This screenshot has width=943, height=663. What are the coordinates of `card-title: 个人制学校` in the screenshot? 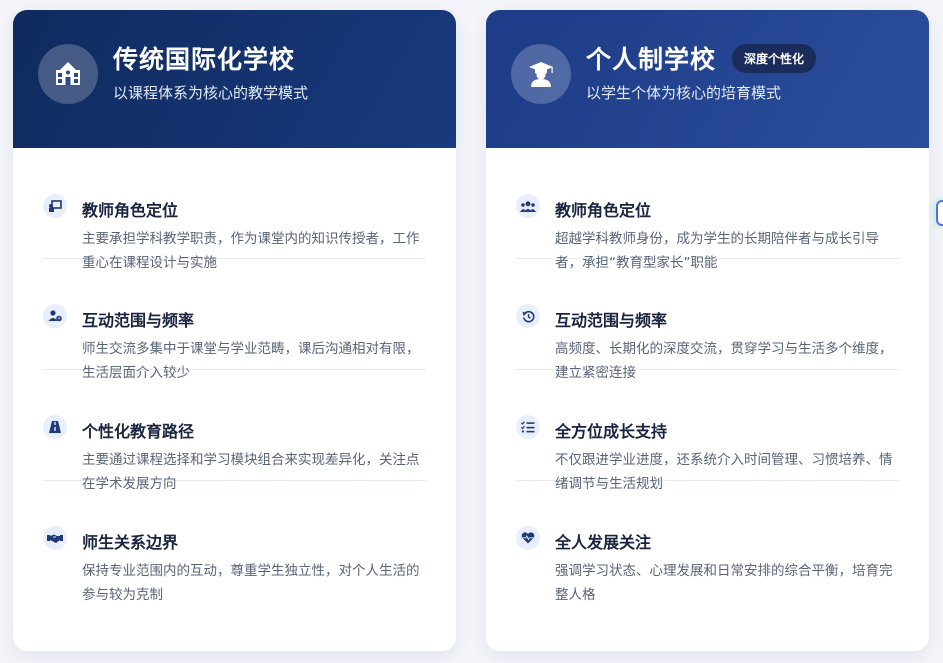 It's located at (651, 59).